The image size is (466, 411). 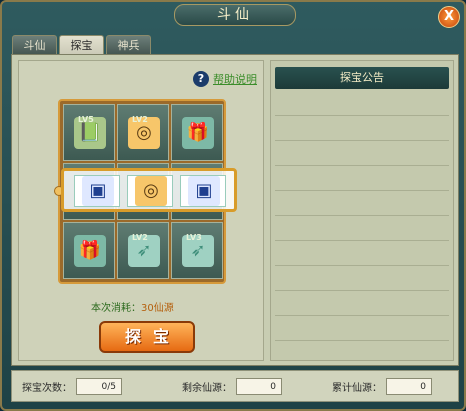 I want to click on level-label: LV5, so click(x=86, y=119).